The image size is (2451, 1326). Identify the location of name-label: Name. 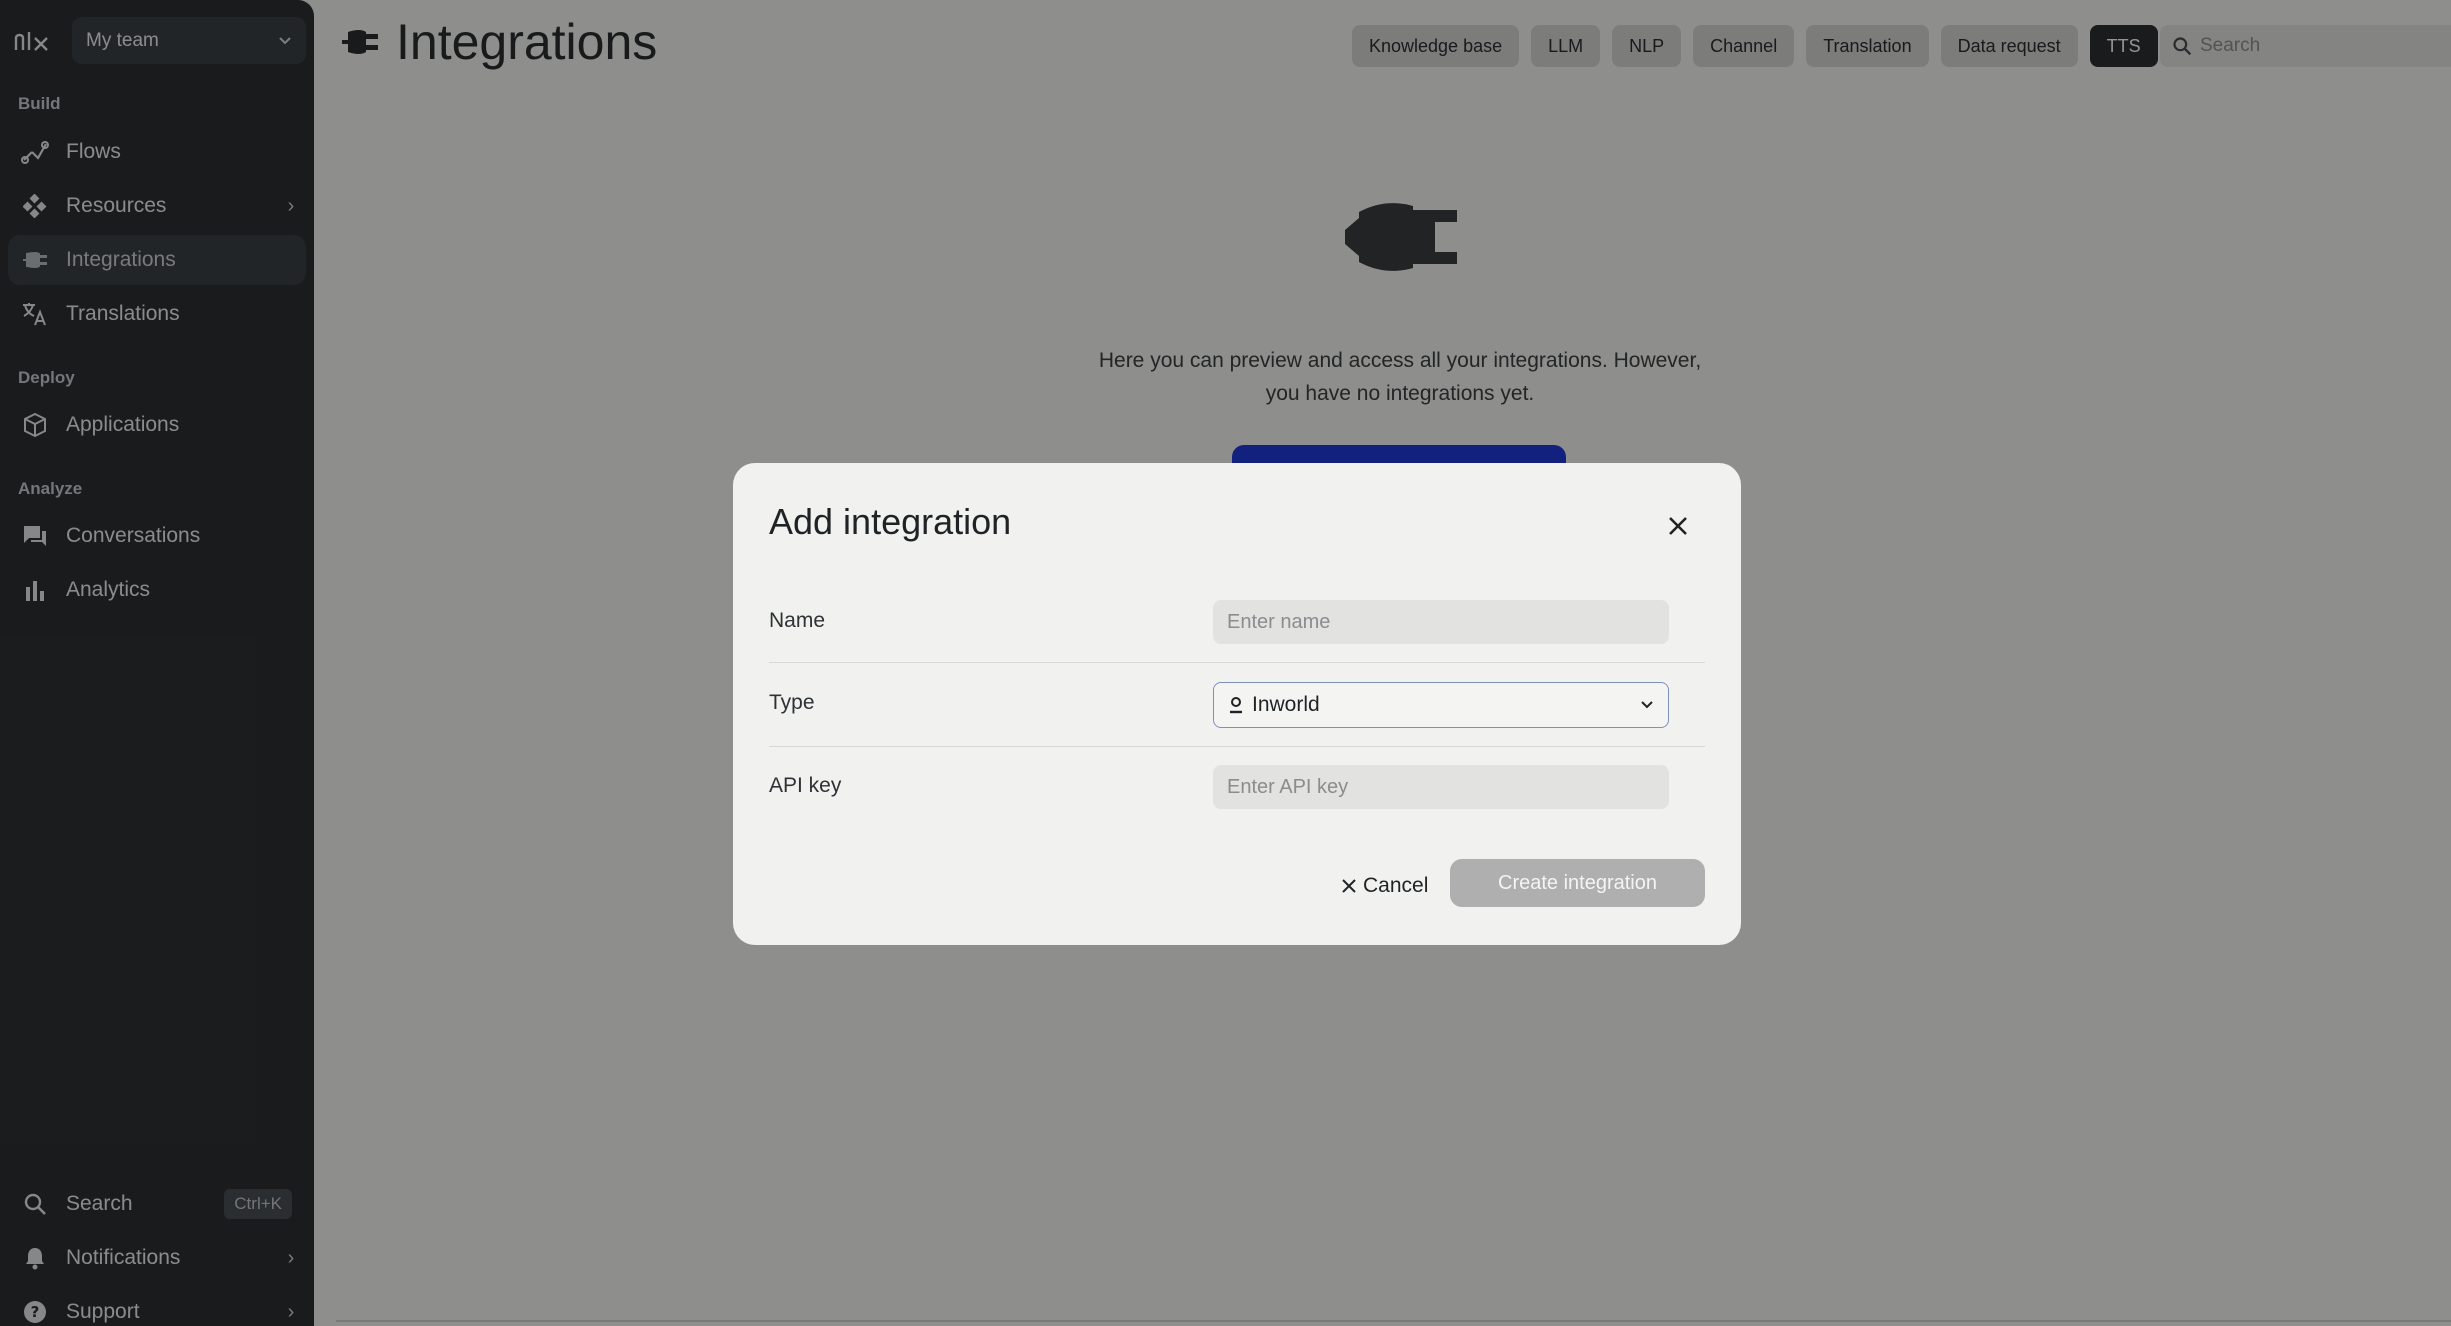
(797, 620).